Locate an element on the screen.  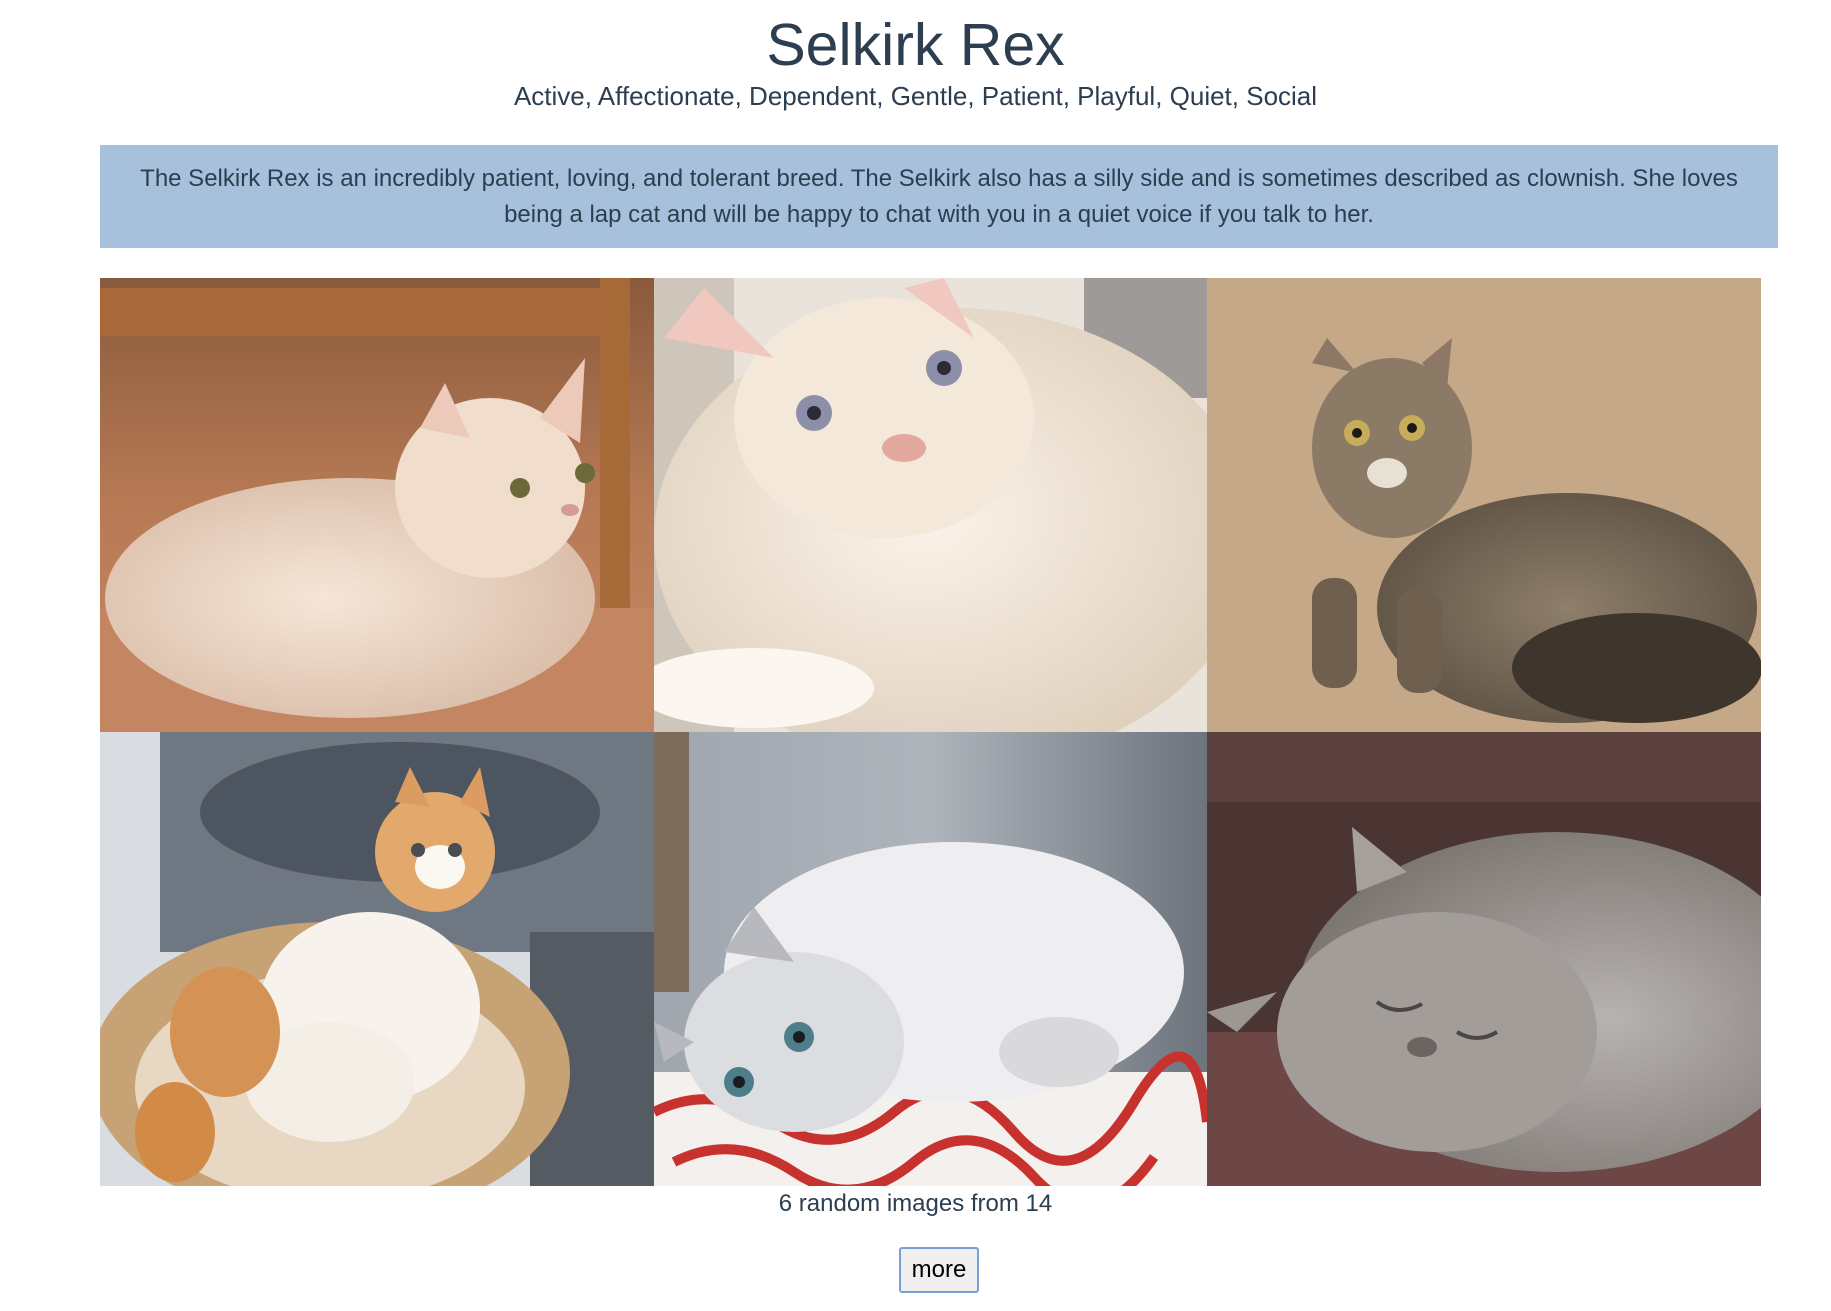
cat-photo-kitten-basket is located at coordinates (377, 959).